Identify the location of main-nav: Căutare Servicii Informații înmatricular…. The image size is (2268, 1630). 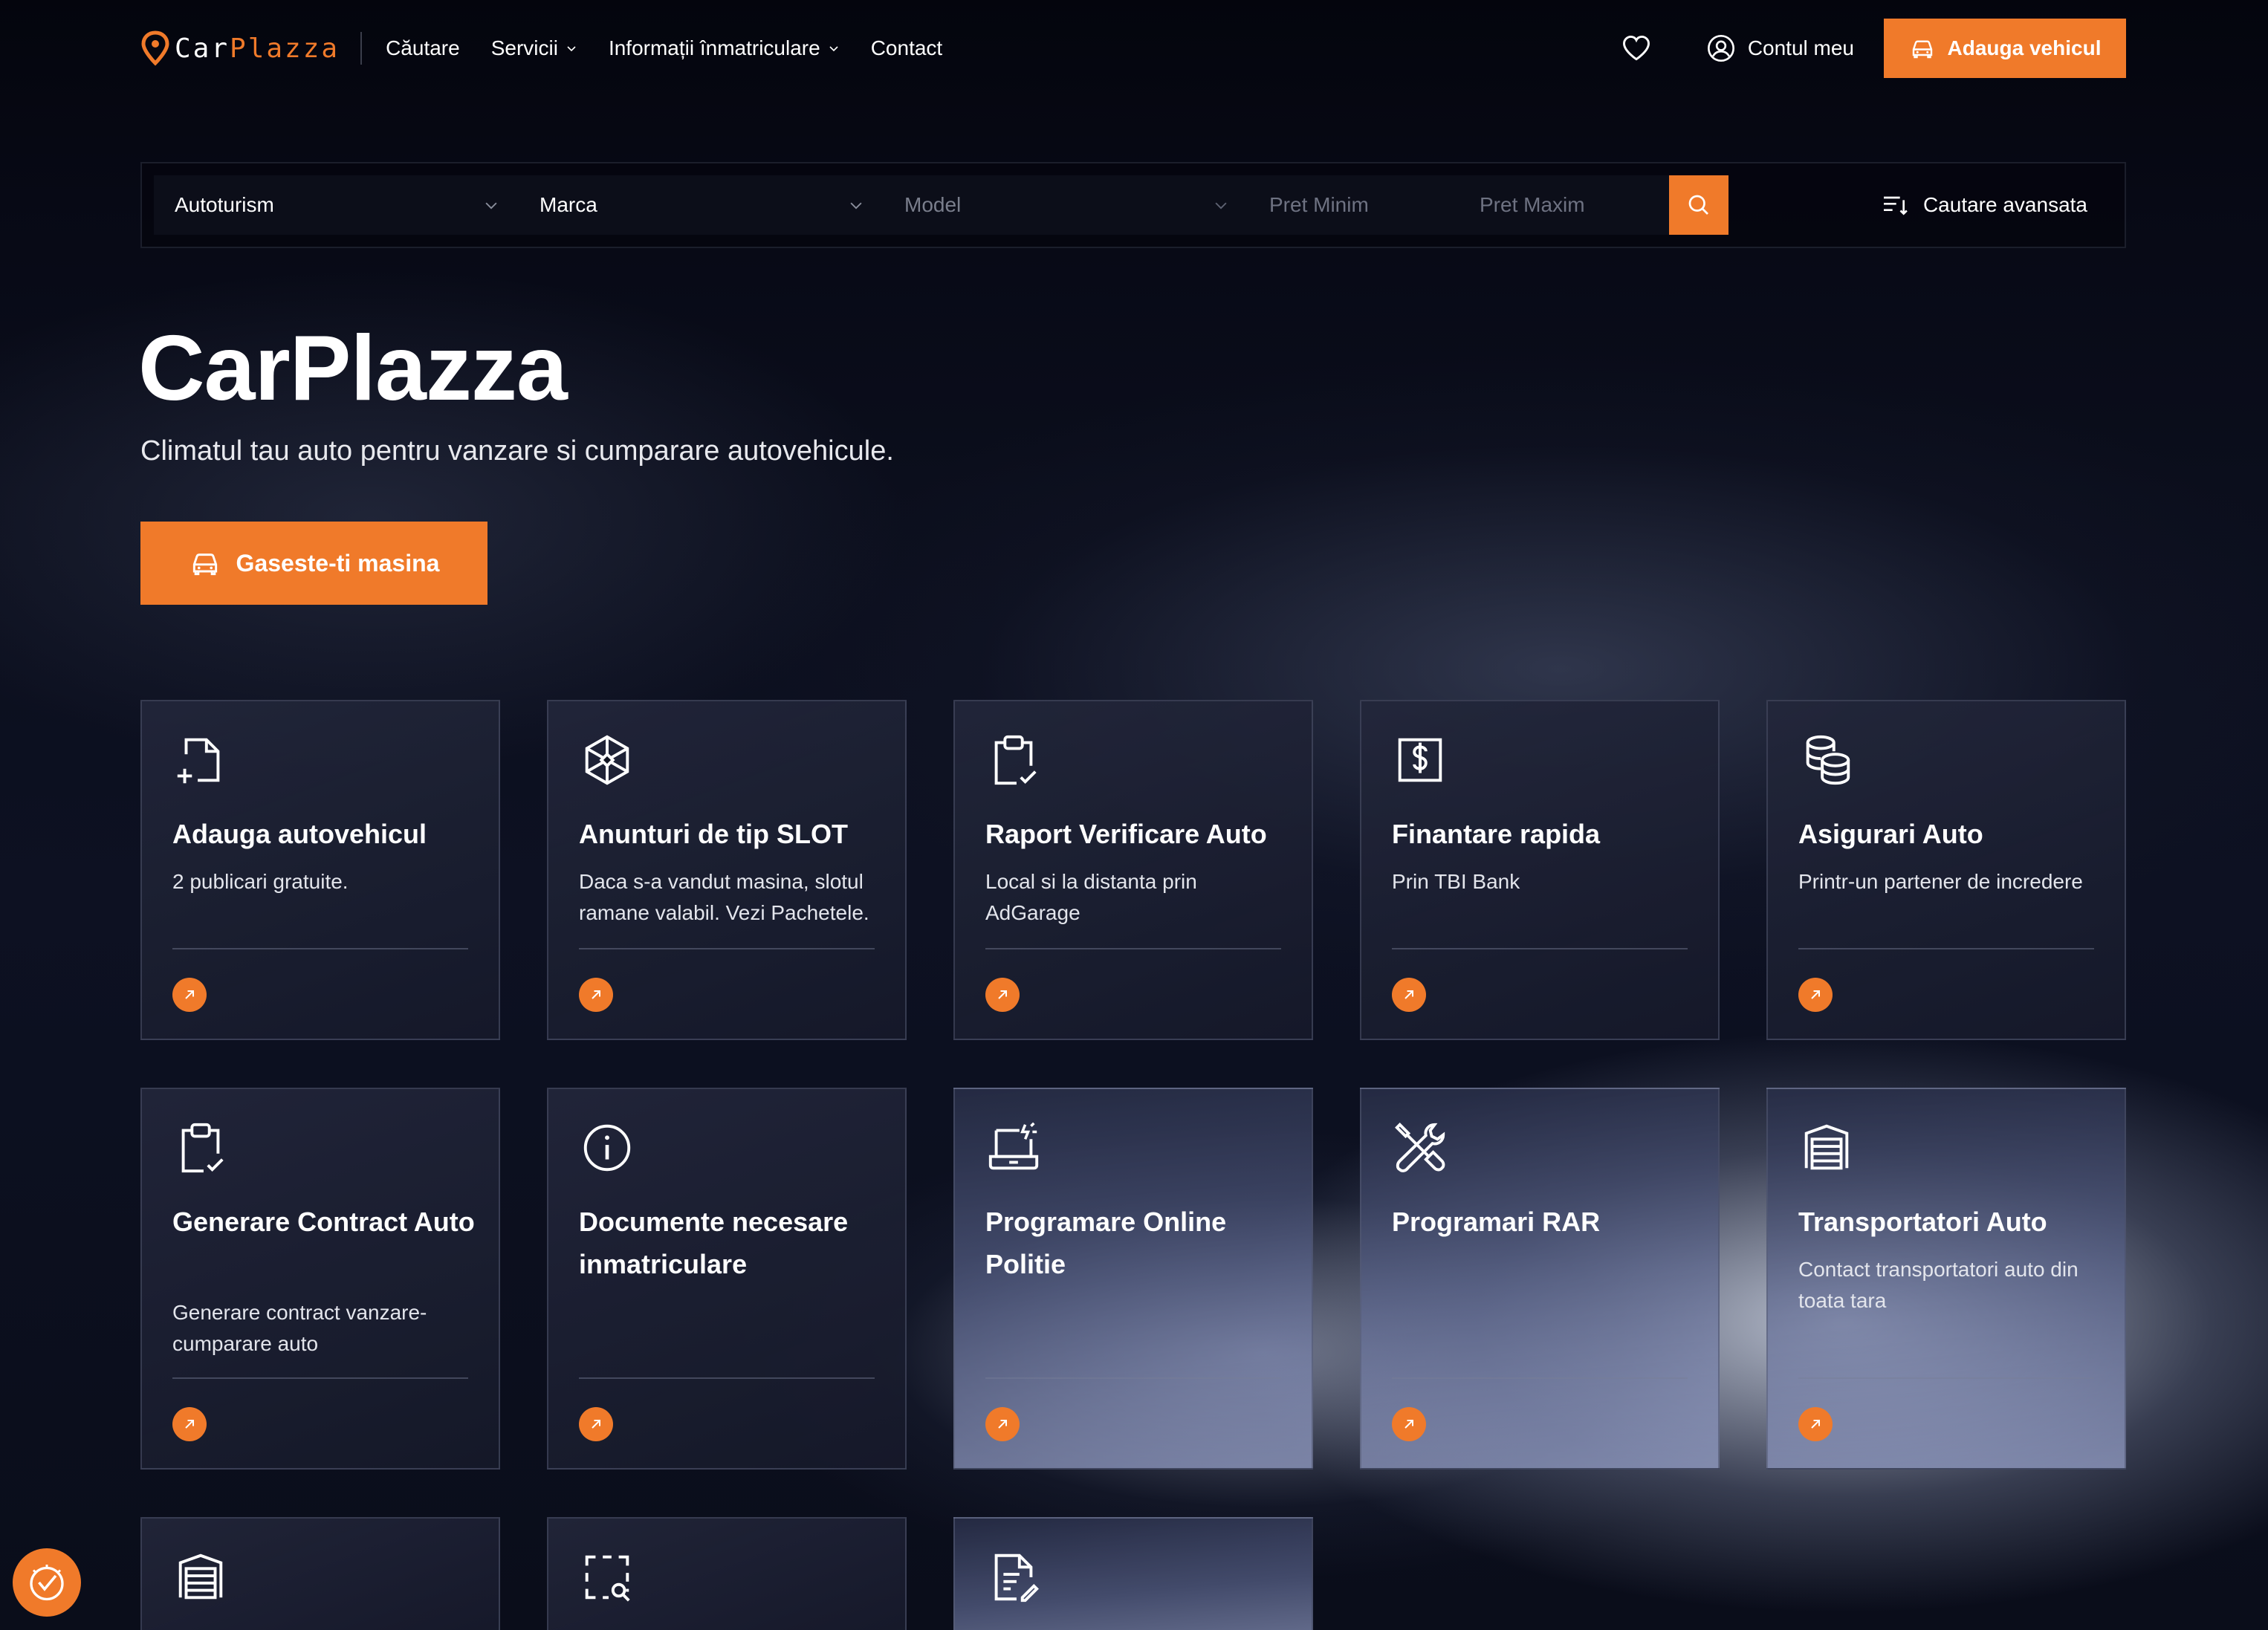
(664, 48).